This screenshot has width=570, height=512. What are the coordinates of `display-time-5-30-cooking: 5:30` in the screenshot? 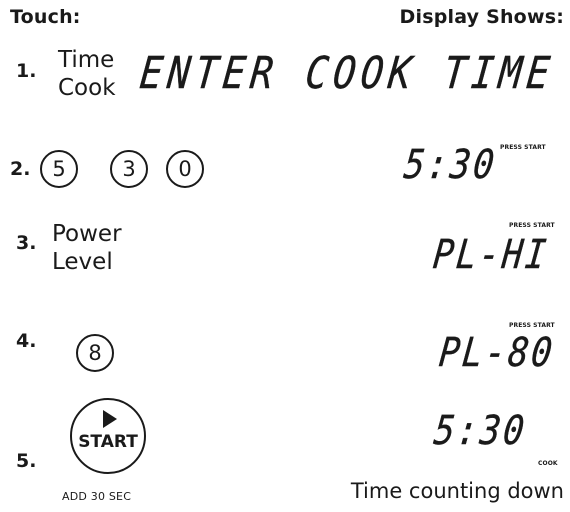 It's located at (480, 431).